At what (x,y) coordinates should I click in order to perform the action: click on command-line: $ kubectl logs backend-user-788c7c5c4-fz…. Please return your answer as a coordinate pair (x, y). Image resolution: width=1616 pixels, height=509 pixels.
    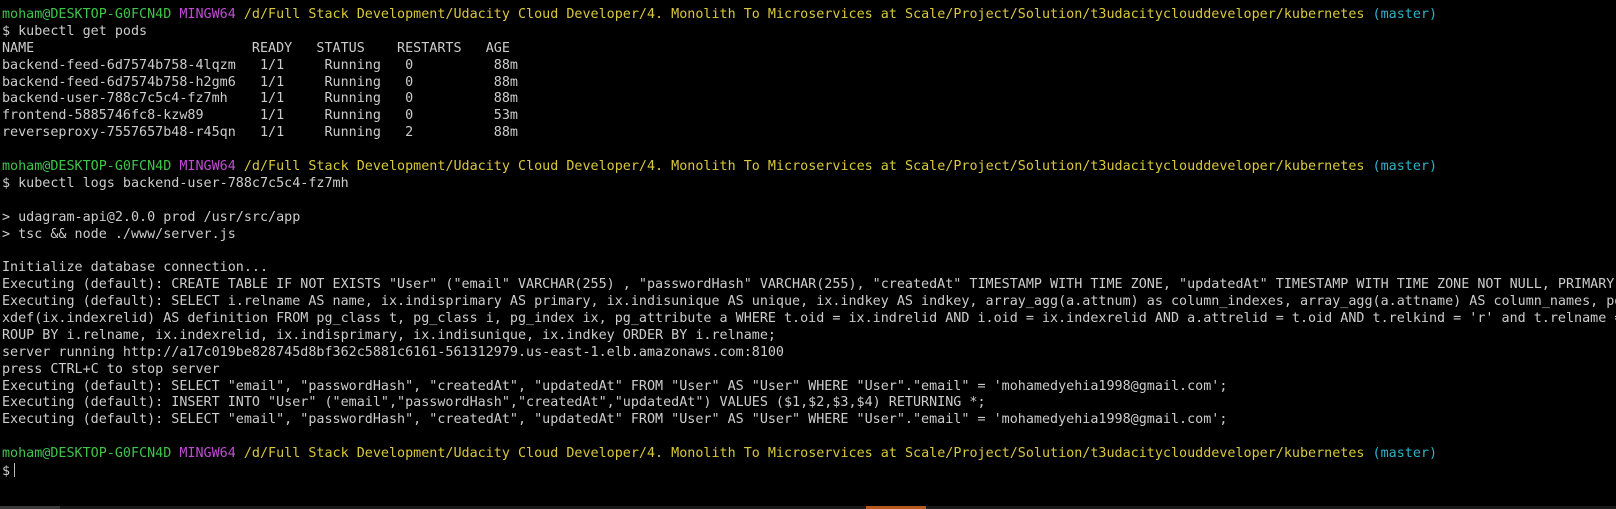
    Looking at the image, I should click on (809, 184).